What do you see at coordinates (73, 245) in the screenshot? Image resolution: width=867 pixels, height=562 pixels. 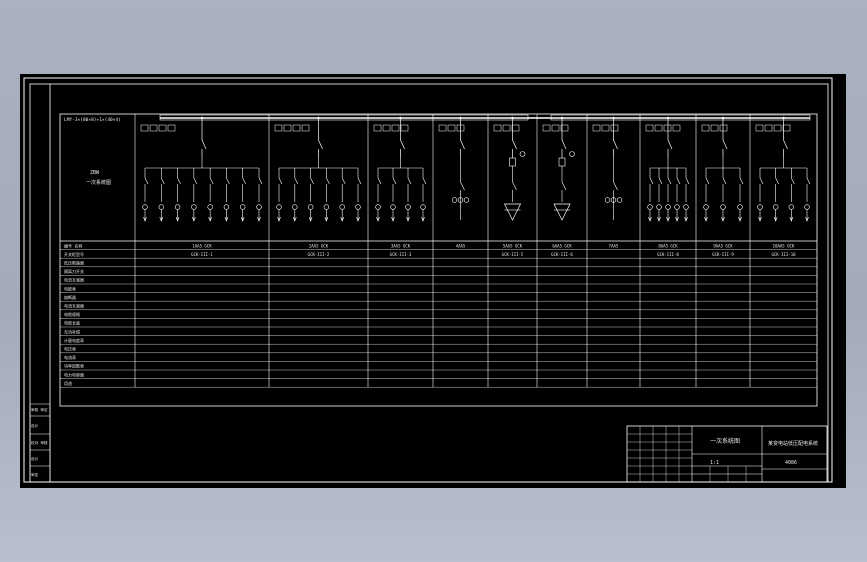 I see `row-label: 编号 名称` at bounding box center [73, 245].